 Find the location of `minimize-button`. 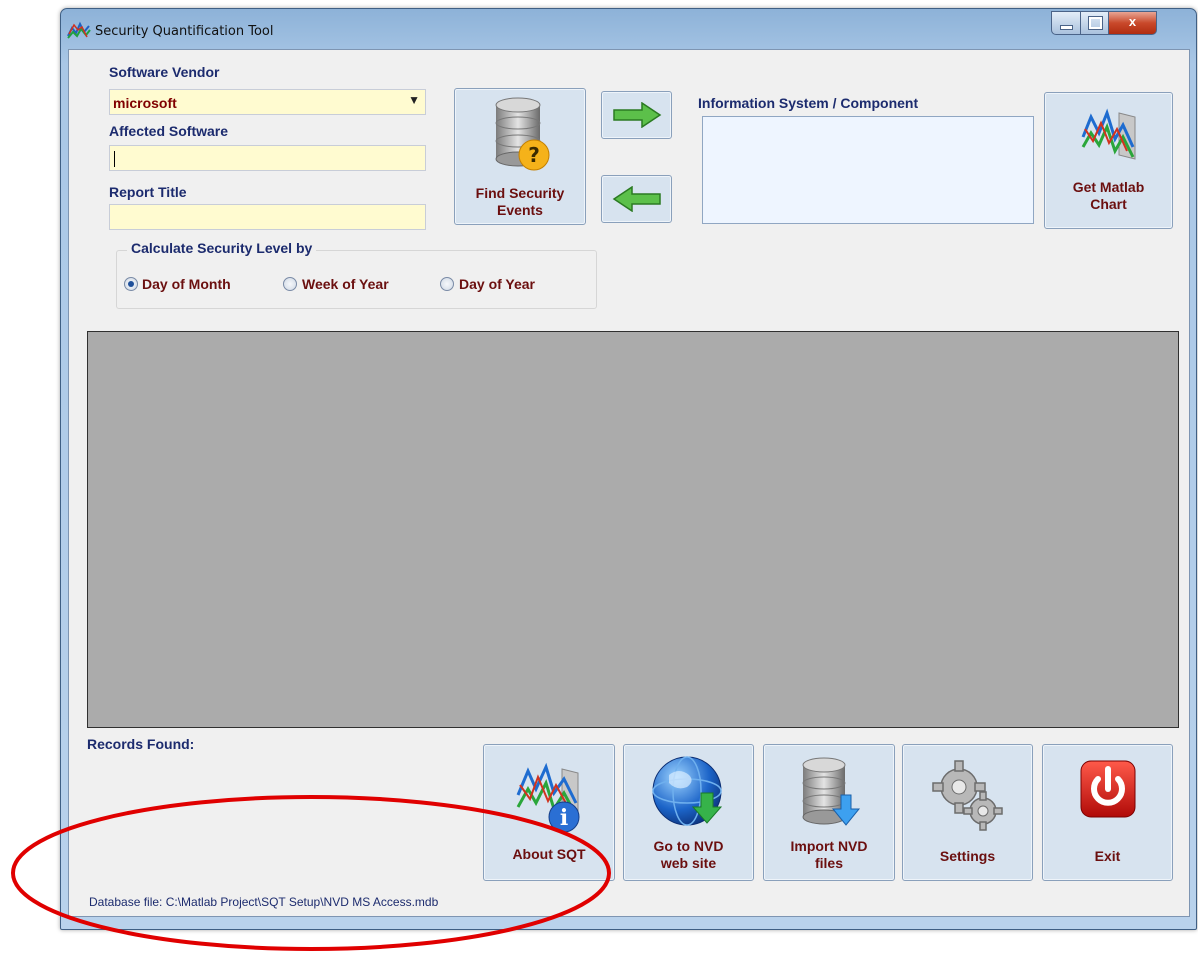

minimize-button is located at coordinates (1066, 23).